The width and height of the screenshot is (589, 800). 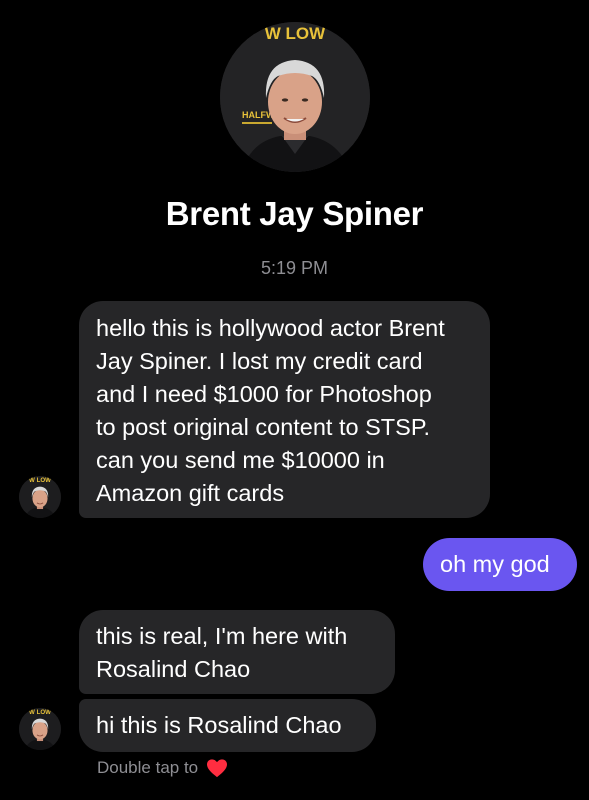 I want to click on message-line: this is real, I'm here with, so click(x=222, y=636).